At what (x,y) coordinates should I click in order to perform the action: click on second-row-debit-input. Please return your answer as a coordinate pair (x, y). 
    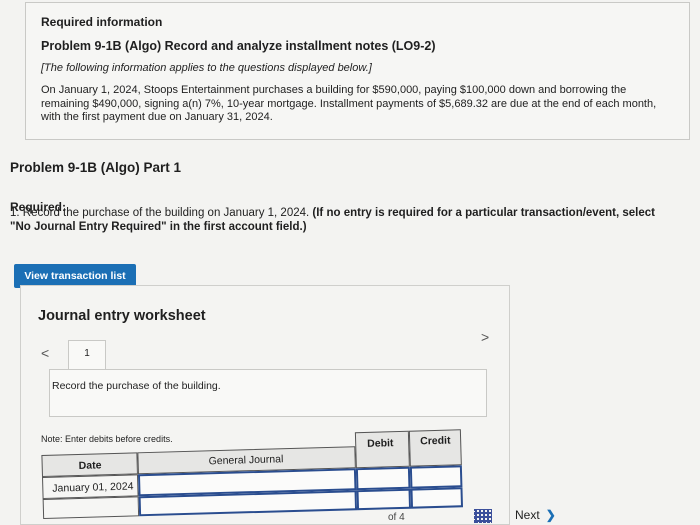
    Looking at the image, I should click on (384, 499).